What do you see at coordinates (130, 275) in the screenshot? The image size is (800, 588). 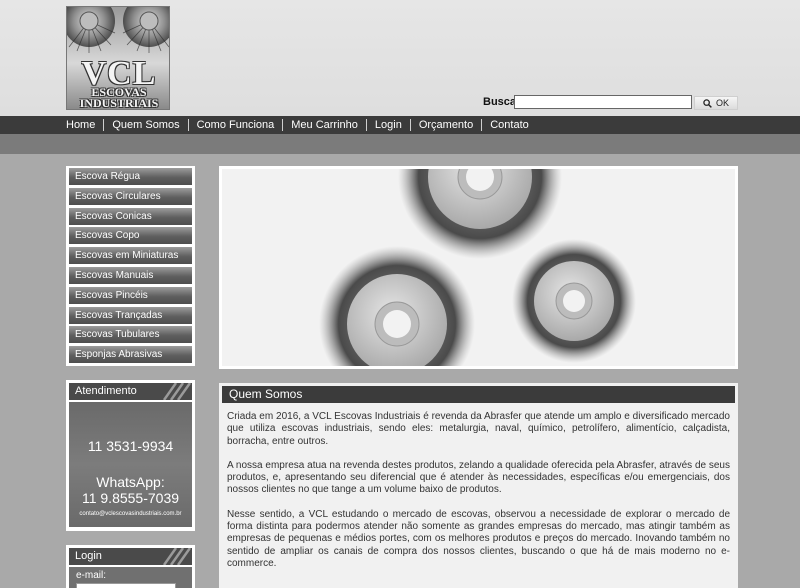 I see `menu-item-escovas-manuais: Escovas Manuais` at bounding box center [130, 275].